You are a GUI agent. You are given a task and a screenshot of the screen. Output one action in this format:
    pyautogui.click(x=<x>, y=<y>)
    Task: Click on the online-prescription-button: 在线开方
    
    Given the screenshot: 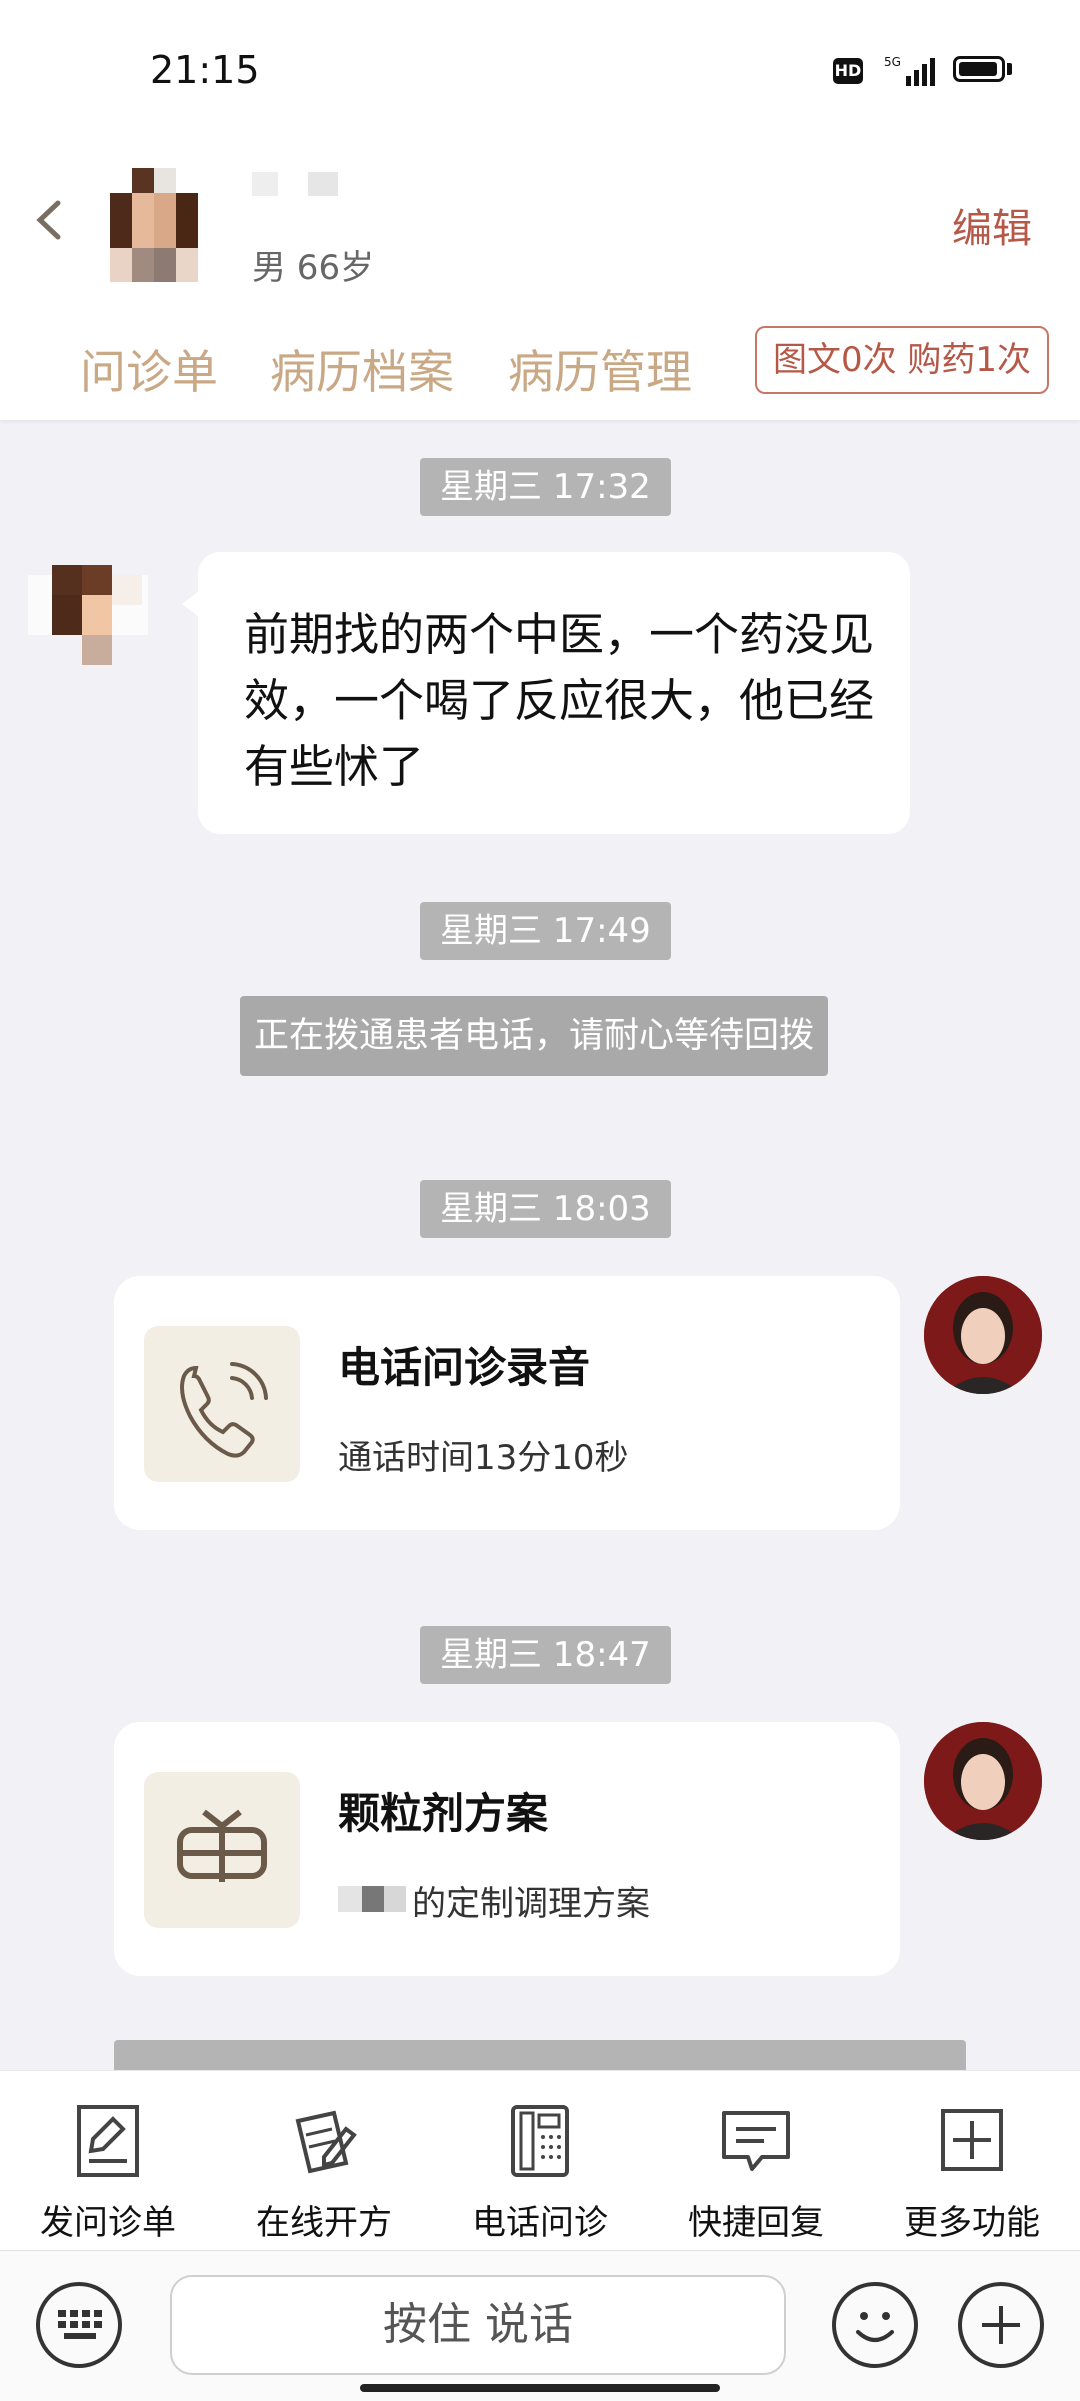 What is the action you would take?
    pyautogui.click(x=324, y=2161)
    